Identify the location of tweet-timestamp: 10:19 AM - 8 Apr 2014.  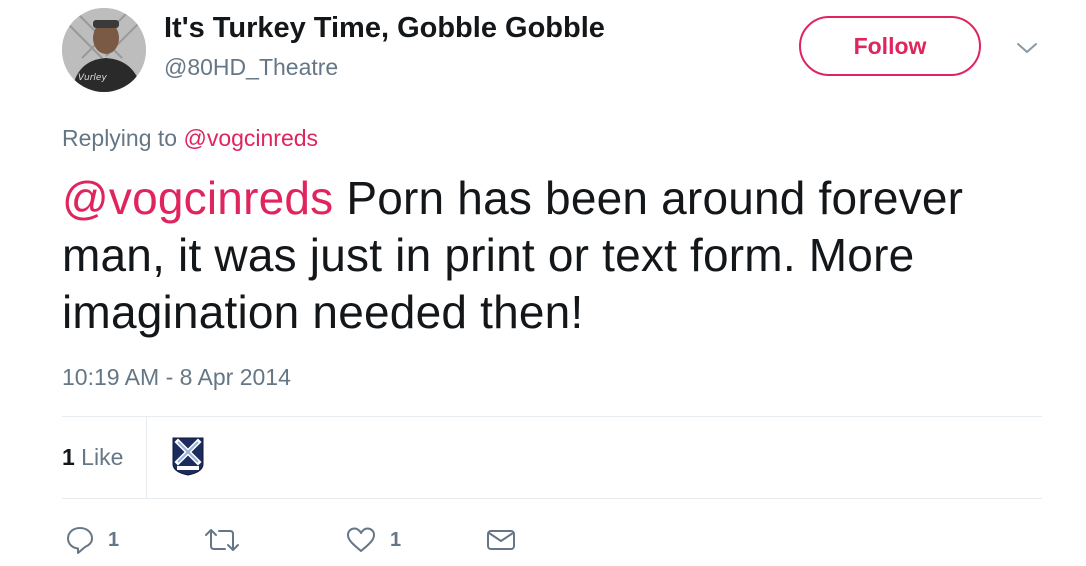
(176, 377).